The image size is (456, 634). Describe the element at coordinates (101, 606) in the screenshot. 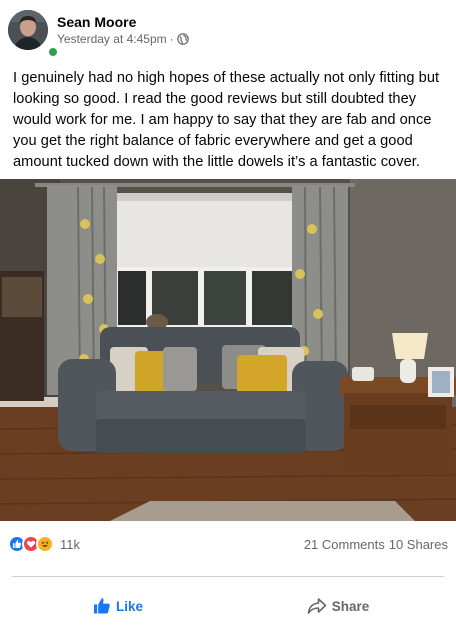

I see `thumbs-up-icon` at that location.